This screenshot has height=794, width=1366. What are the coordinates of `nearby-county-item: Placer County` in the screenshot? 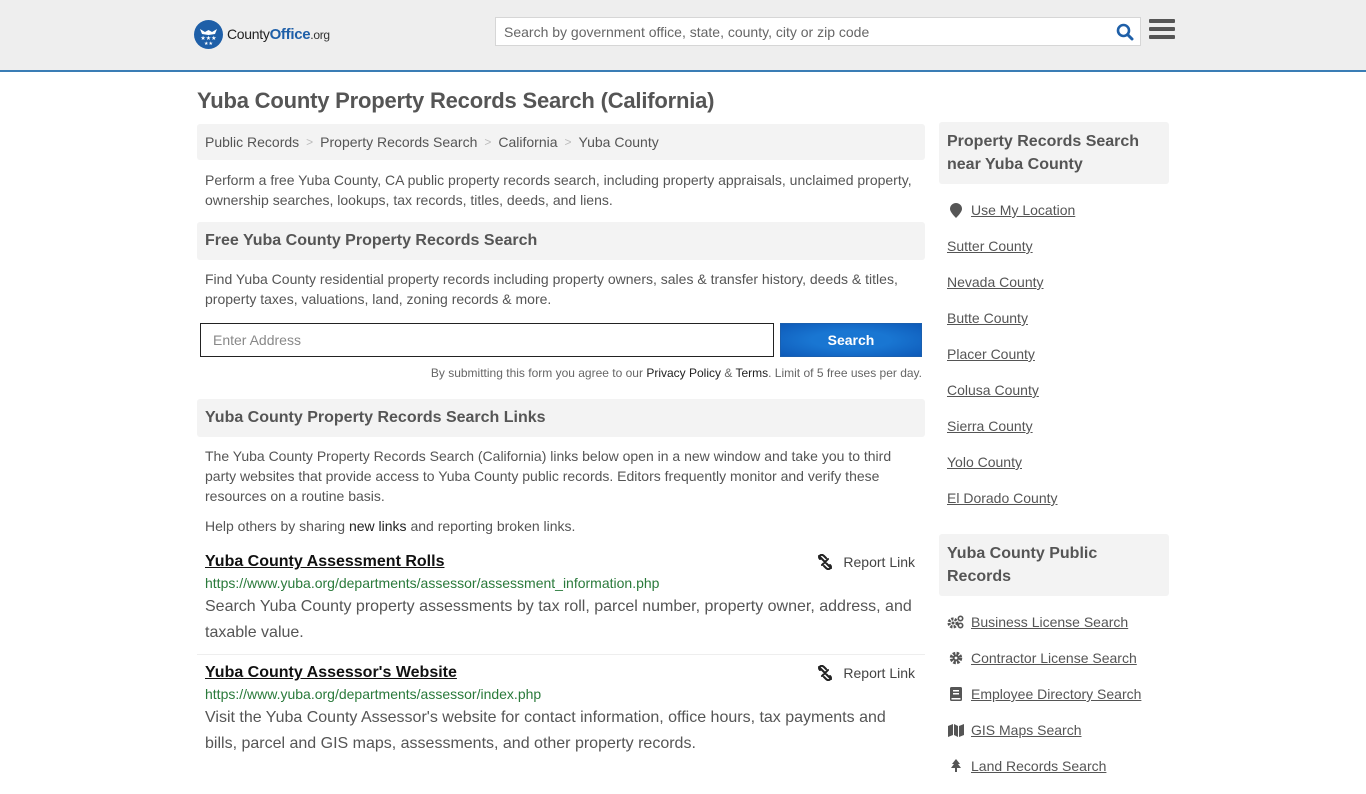 It's located at (1054, 354).